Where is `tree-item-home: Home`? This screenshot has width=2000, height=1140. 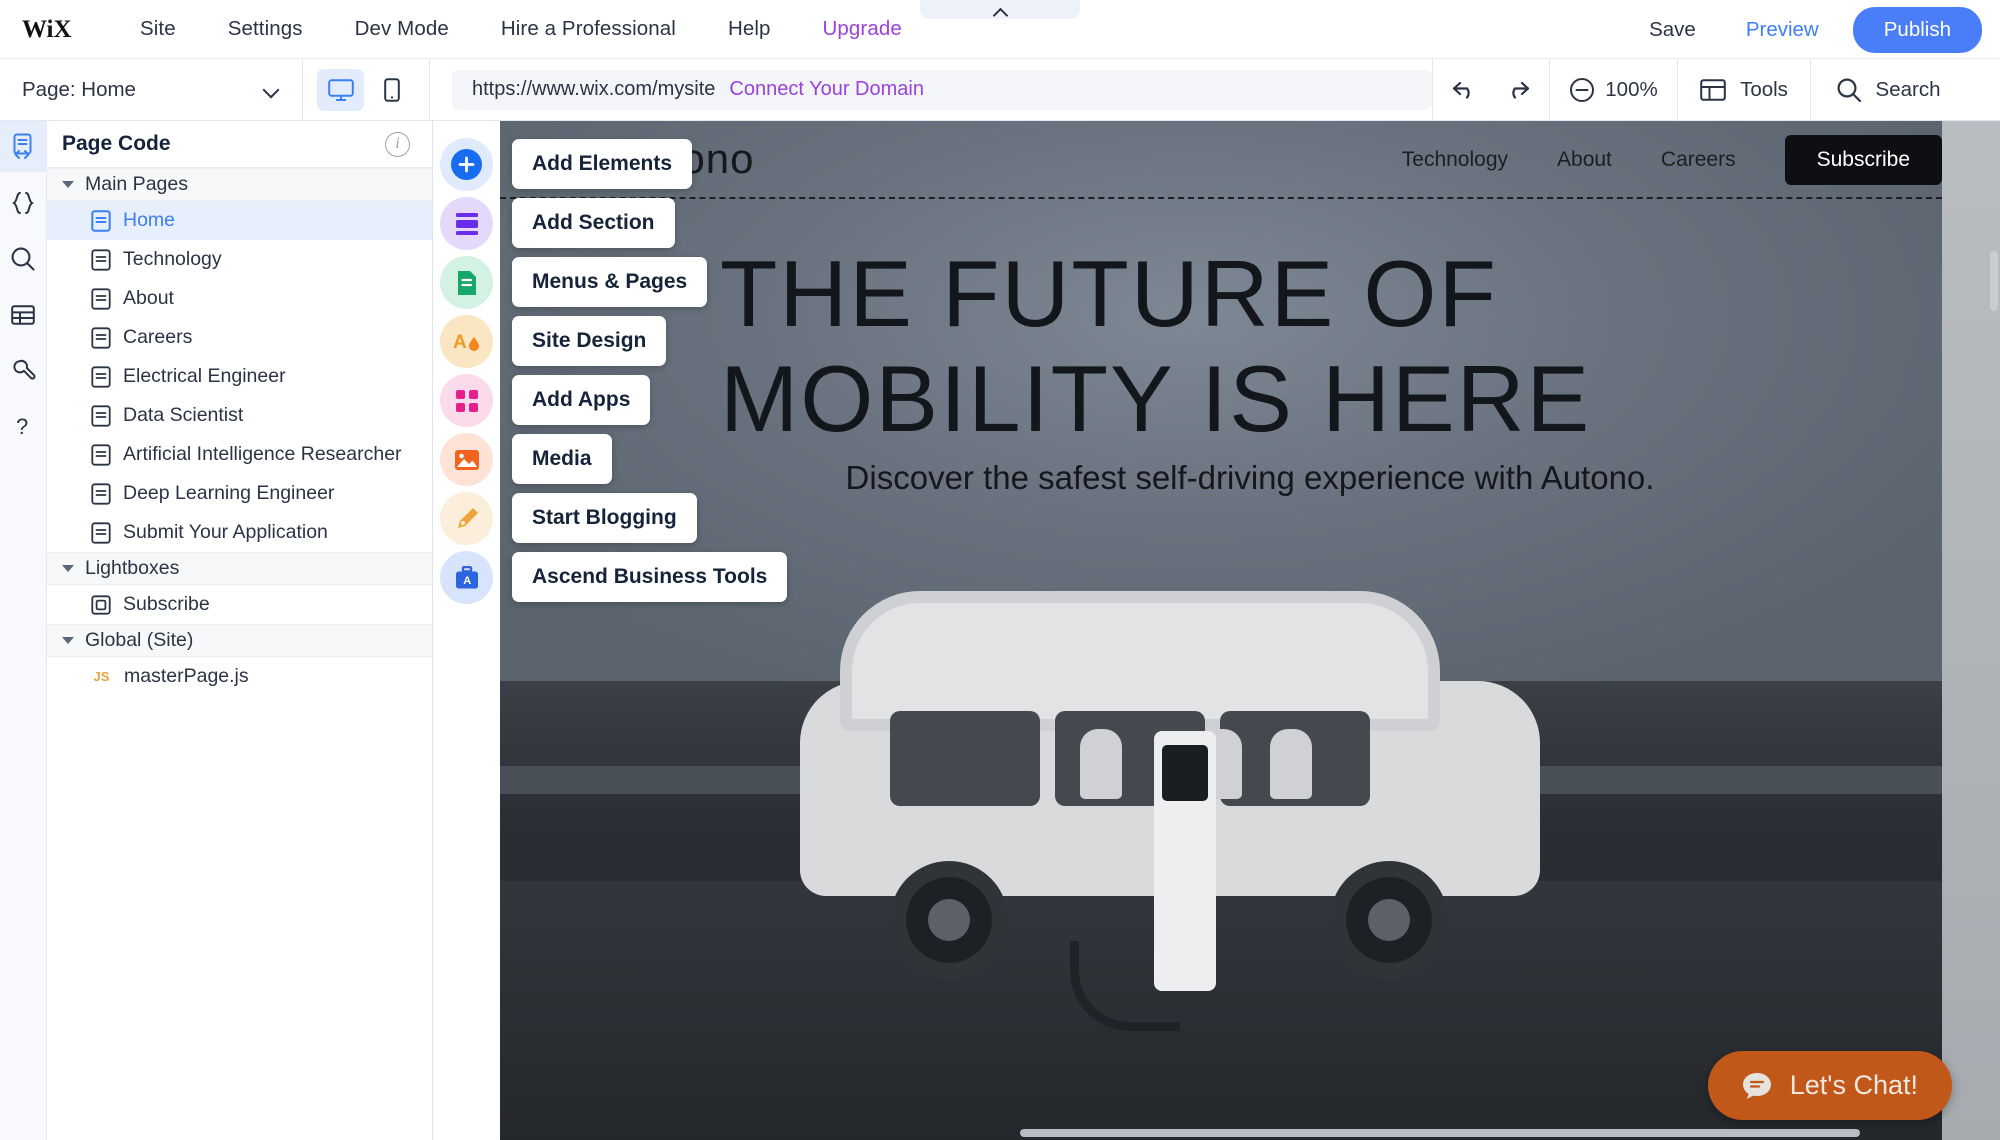 tree-item-home: Home is located at coordinates (239, 220).